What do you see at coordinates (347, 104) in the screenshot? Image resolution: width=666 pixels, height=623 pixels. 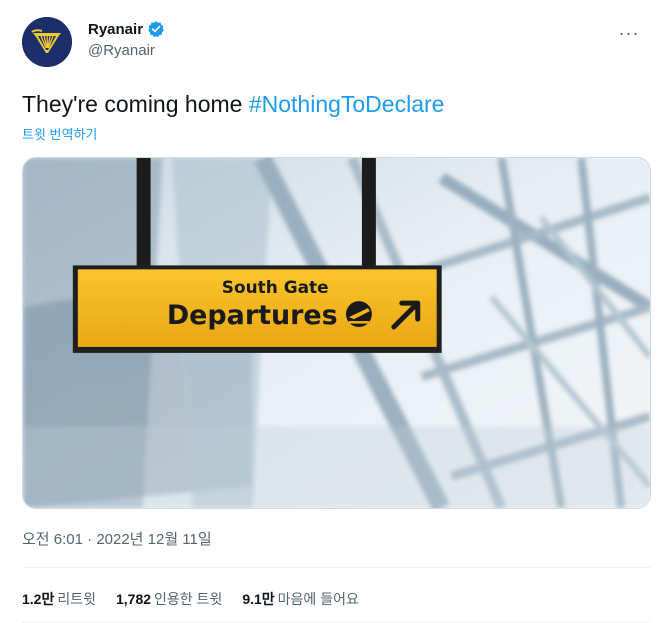 I see `hashtag-link: #NothingToDeclare` at bounding box center [347, 104].